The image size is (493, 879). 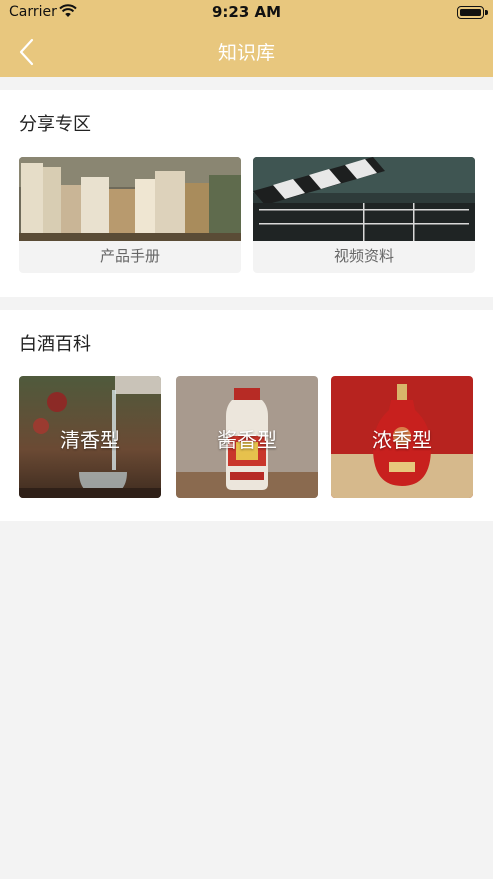 What do you see at coordinates (246, 53) in the screenshot?
I see `page-title: 知识库` at bounding box center [246, 53].